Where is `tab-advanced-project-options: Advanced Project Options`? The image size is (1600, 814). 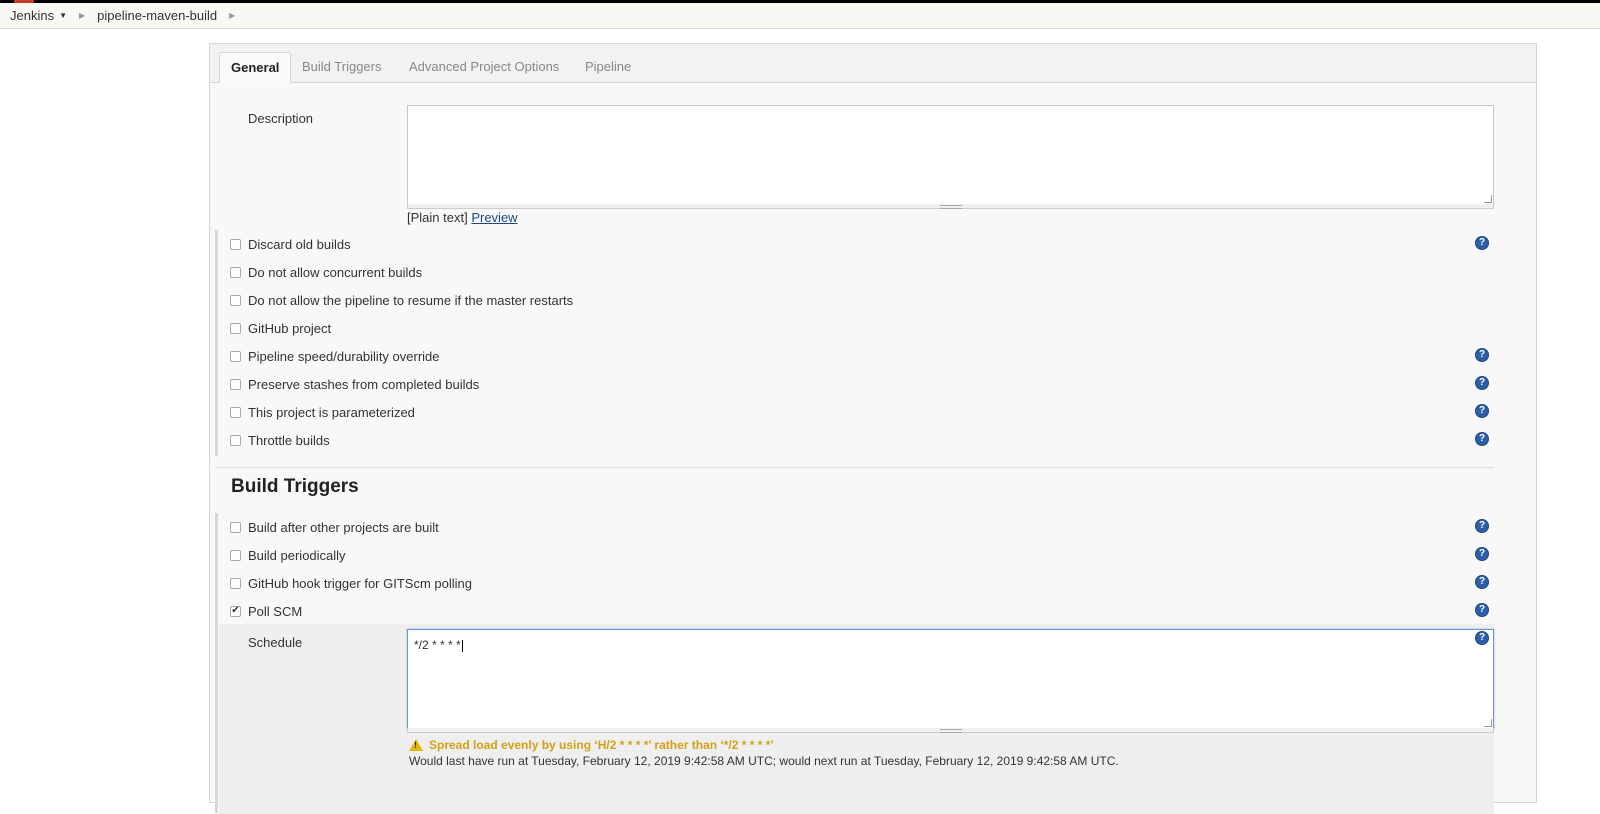
tab-advanced-project-options: Advanced Project Options is located at coordinates (484, 67).